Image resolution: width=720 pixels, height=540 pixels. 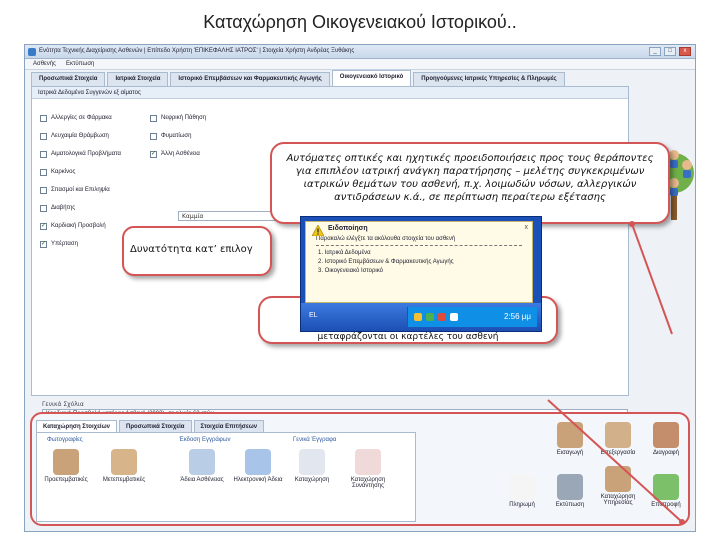 What do you see at coordinates (652, 279) in the screenshot?
I see `arrow-to-popup` at bounding box center [652, 279].